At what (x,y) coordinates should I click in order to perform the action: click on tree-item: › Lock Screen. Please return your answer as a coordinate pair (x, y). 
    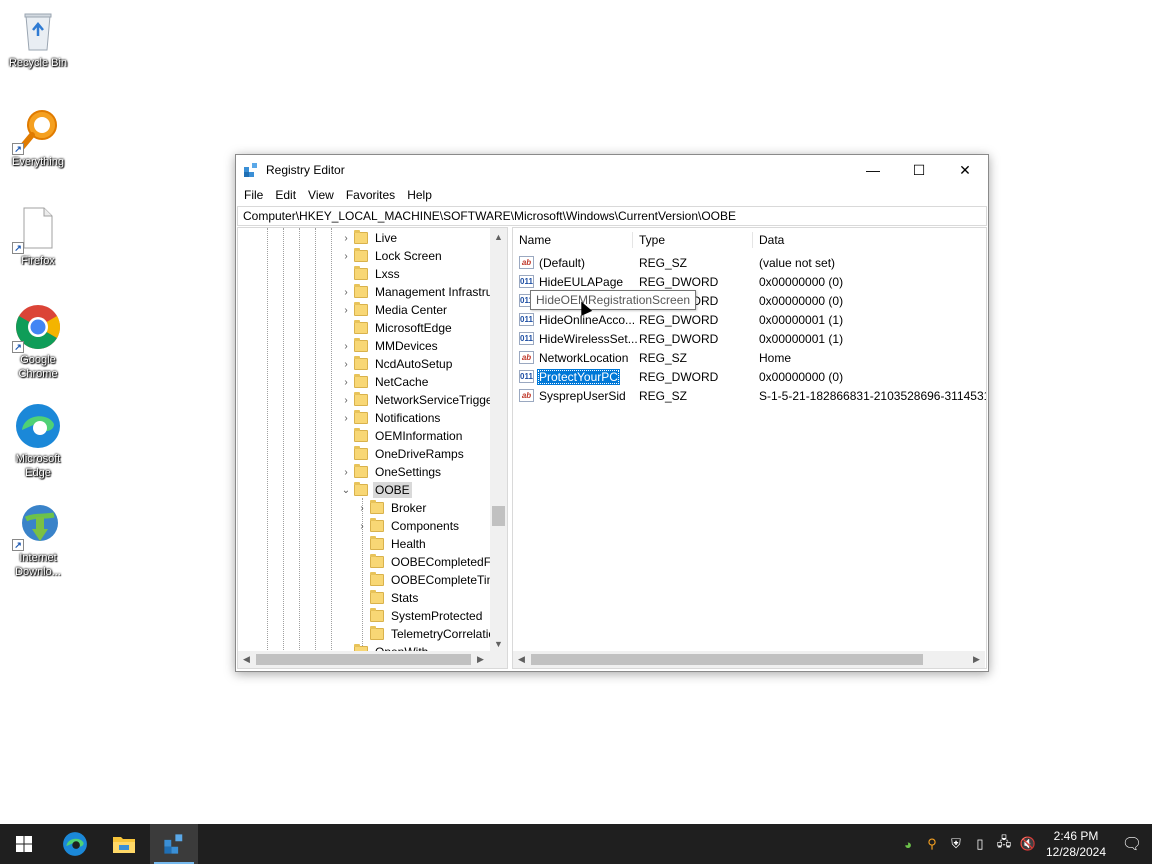
    Looking at the image, I should click on (392, 256).